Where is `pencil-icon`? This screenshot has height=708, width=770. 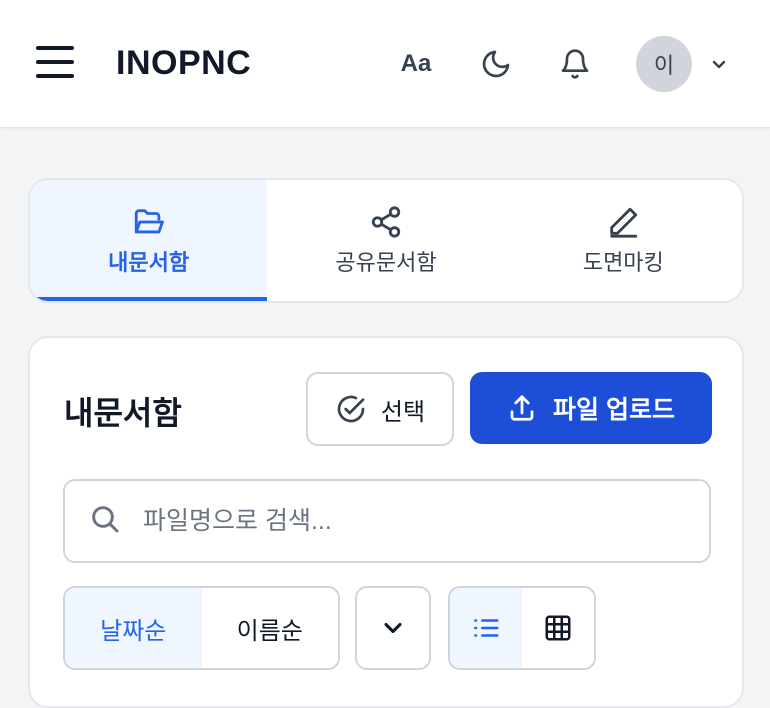
pencil-icon is located at coordinates (624, 222).